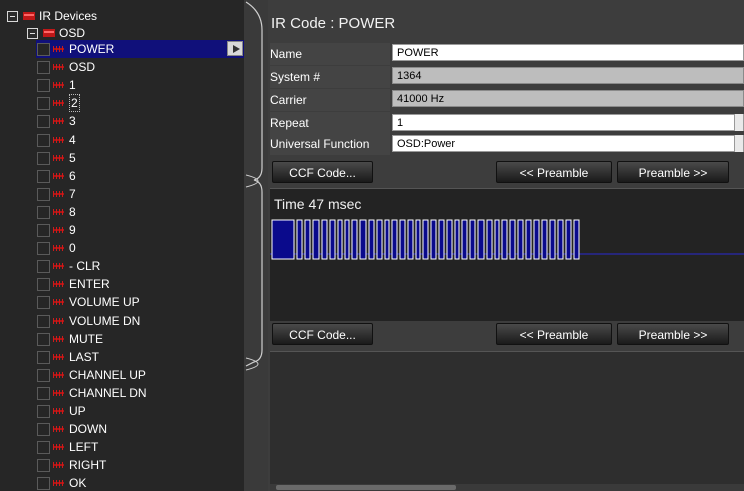 Image resolution: width=744 pixels, height=491 pixels. I want to click on ir-code-title: IR Code : POWER, so click(333, 23).